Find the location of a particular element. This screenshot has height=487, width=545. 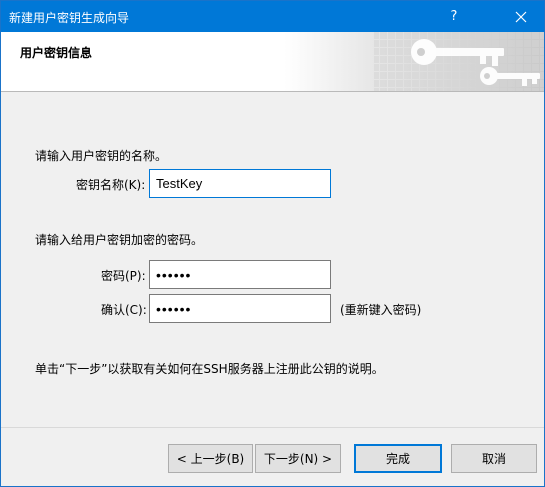

cancel-button-label: 取消 is located at coordinates (493, 459).